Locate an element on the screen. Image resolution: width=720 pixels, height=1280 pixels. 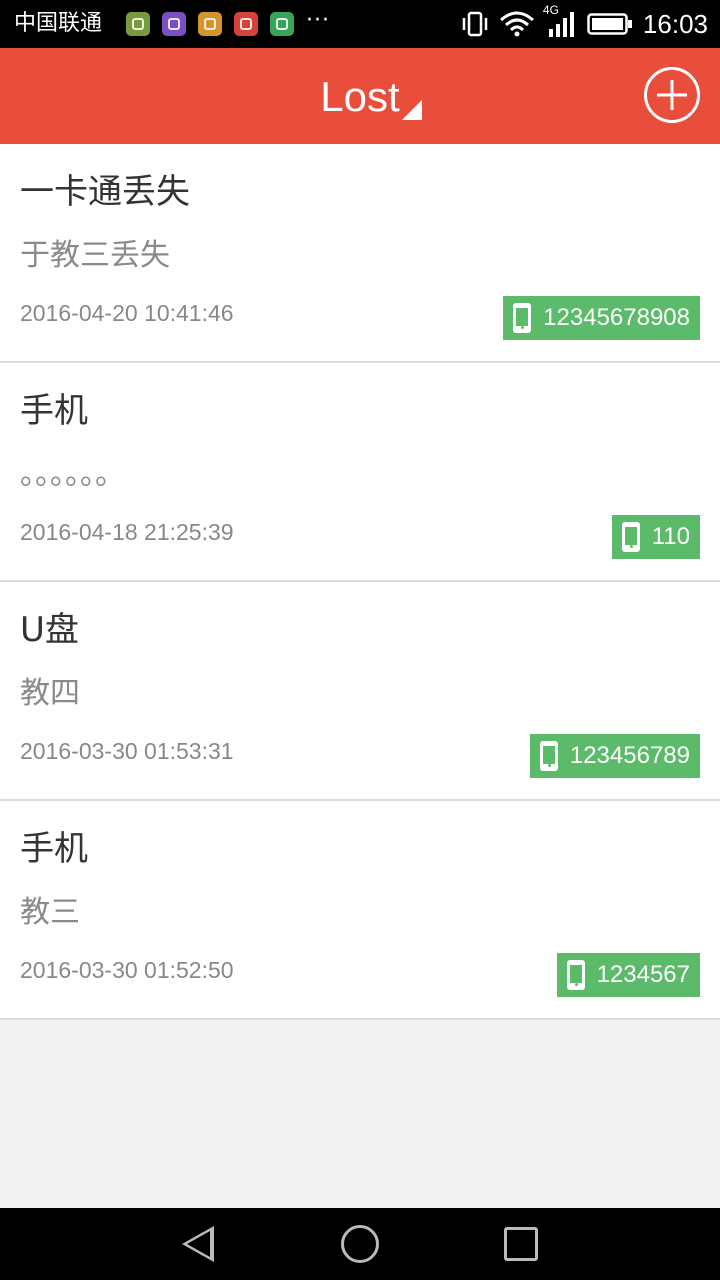
item-description: 教三 is located at coordinates (50, 912).